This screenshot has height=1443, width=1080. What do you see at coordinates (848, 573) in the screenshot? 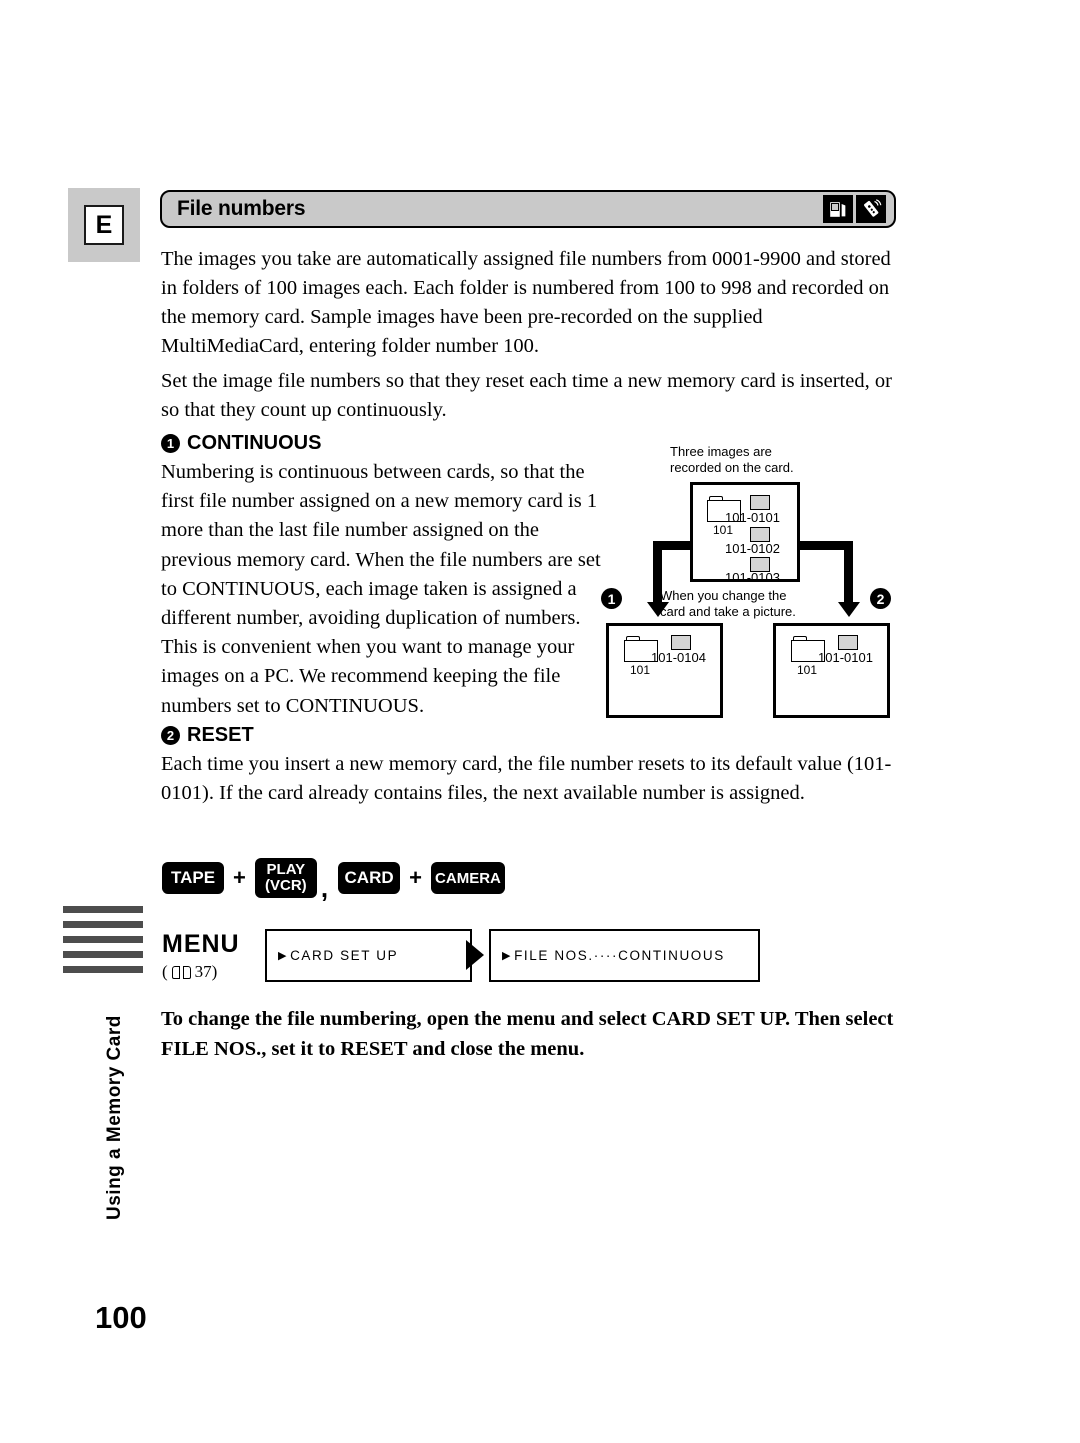
I see `arrow-right-vertical` at bounding box center [848, 573].